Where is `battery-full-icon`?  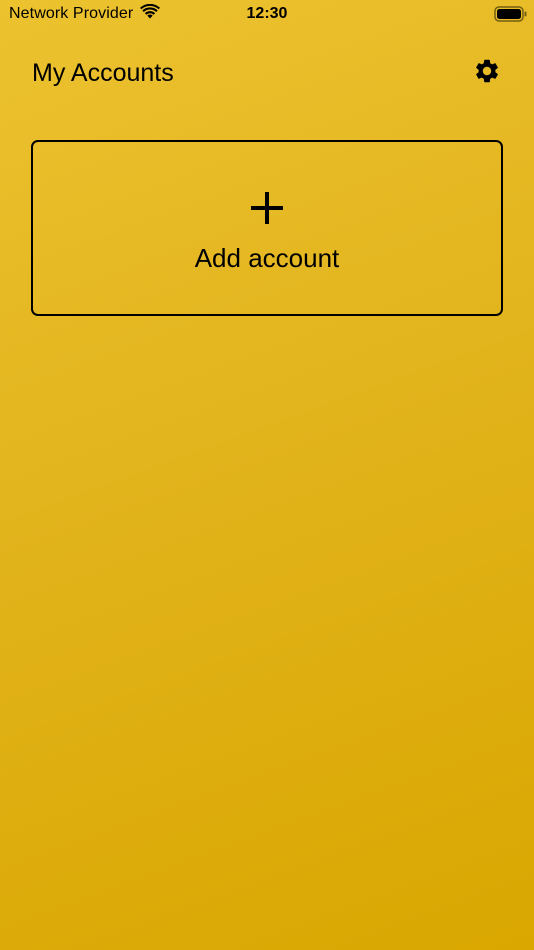
battery-full-icon is located at coordinates (511, 14).